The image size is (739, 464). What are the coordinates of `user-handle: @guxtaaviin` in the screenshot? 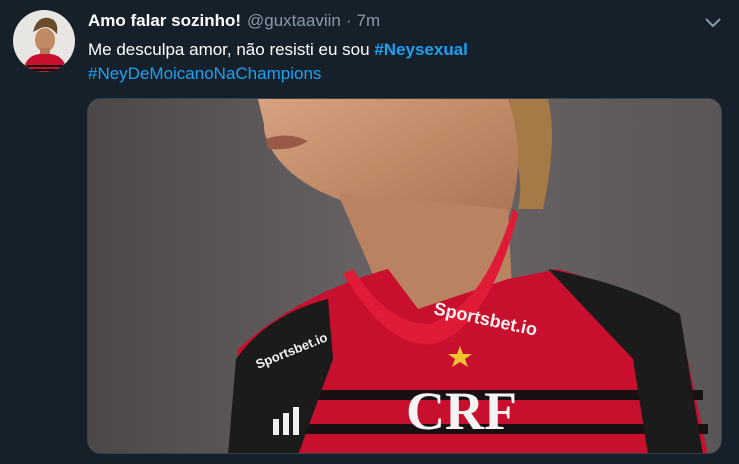 It's located at (294, 21).